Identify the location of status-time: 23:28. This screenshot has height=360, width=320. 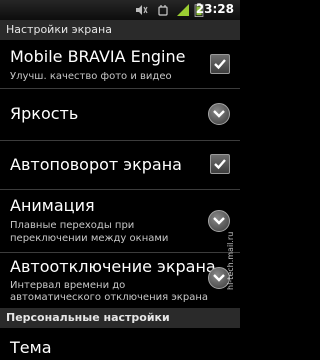
(214, 9).